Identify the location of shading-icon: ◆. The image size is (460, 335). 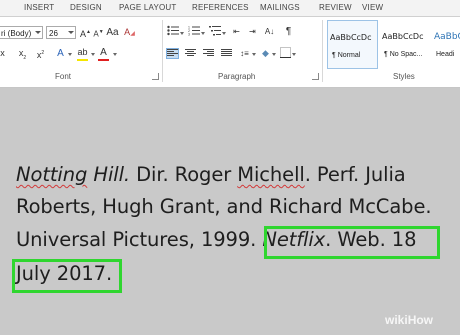
(265, 53).